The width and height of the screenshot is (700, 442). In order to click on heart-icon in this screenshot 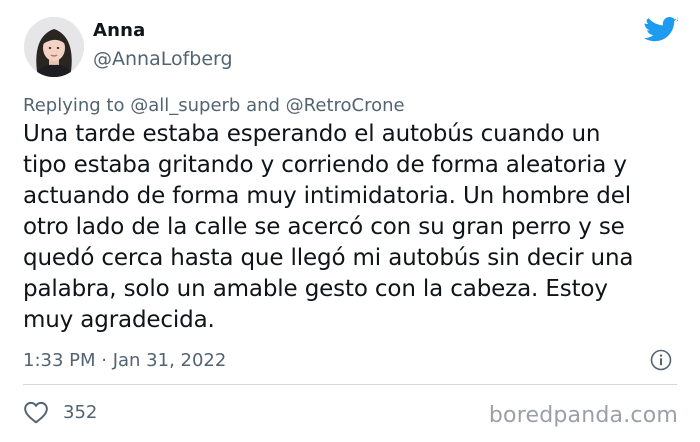, I will do `click(36, 412)`.